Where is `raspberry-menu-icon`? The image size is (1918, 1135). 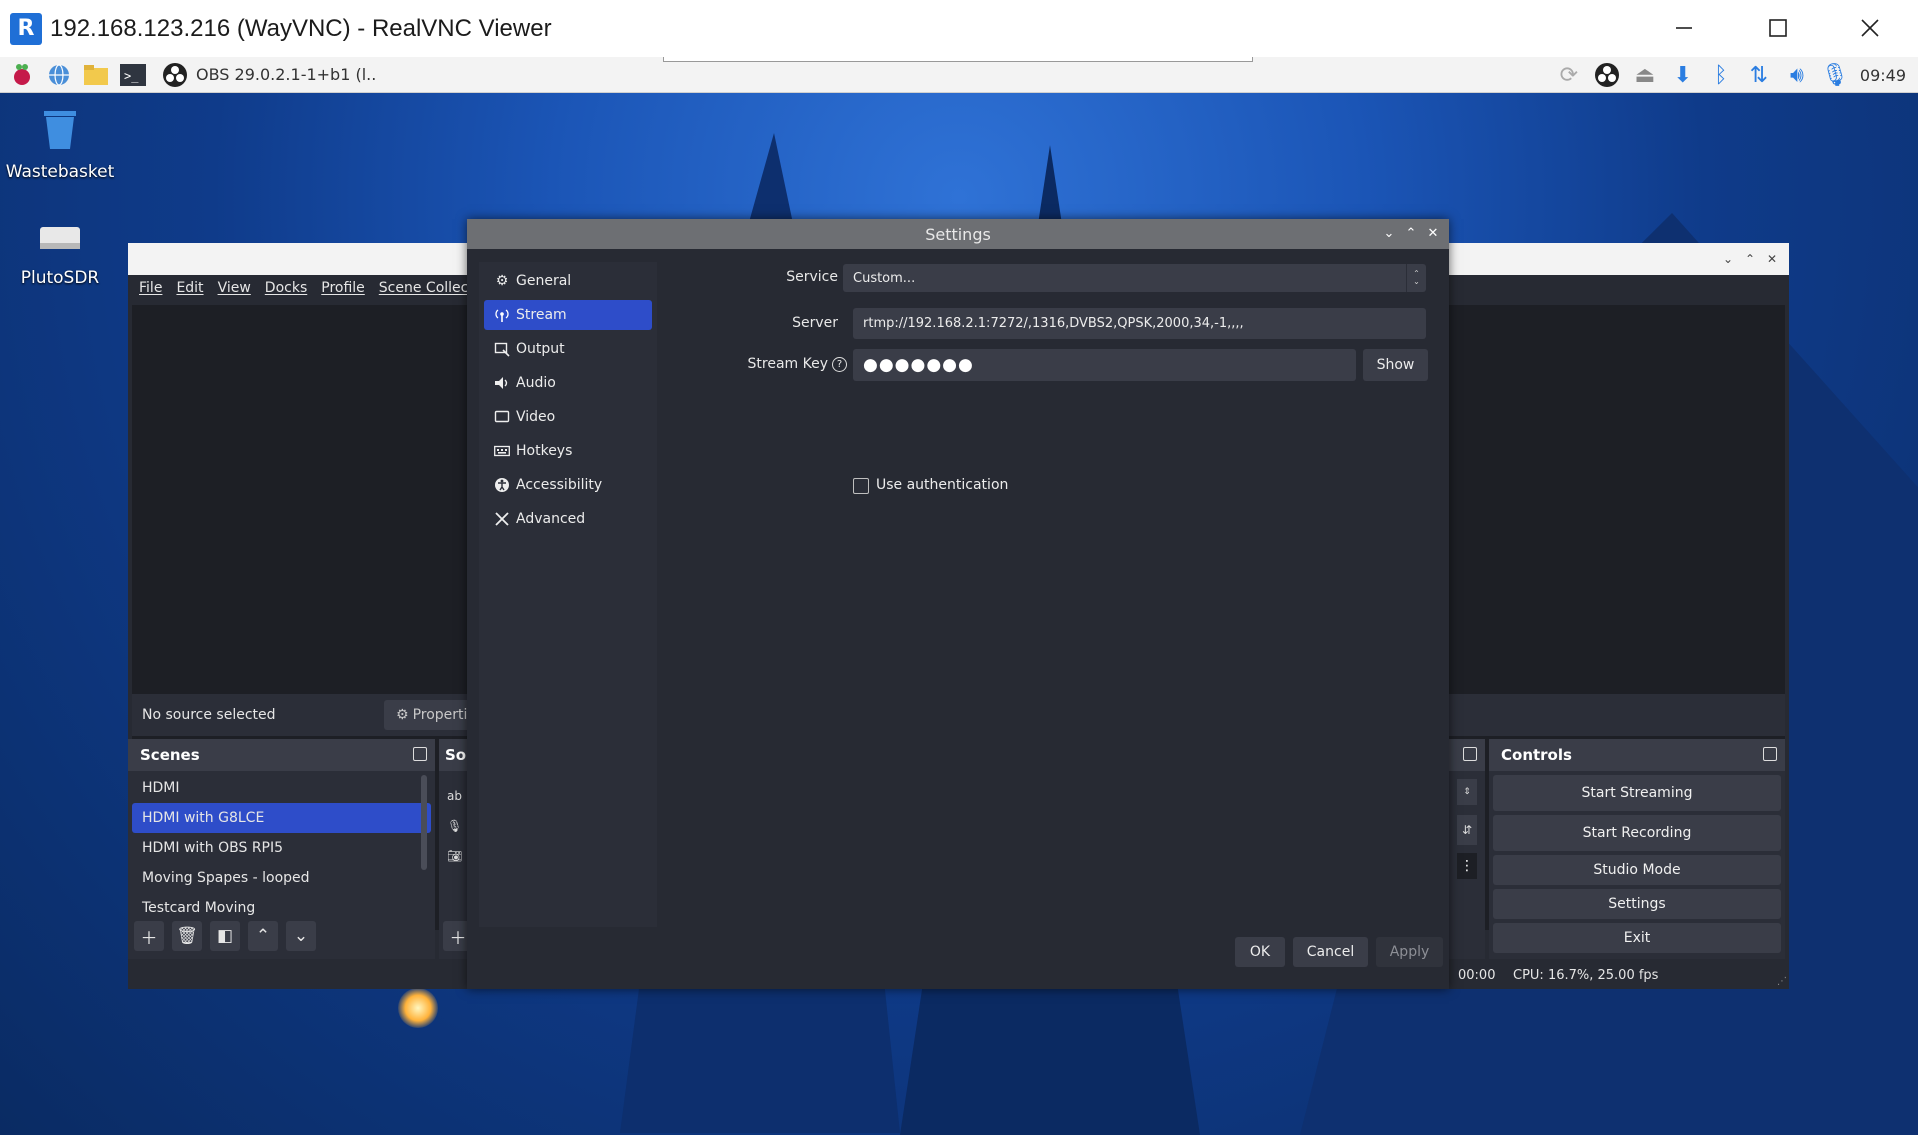 raspberry-menu-icon is located at coordinates (22, 75).